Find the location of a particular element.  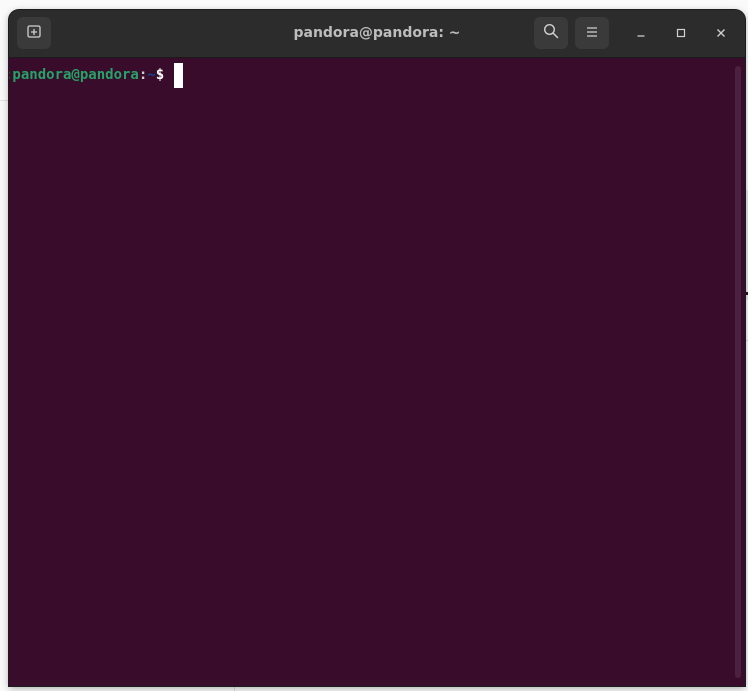

prompt-colon: : is located at coordinates (143, 75).